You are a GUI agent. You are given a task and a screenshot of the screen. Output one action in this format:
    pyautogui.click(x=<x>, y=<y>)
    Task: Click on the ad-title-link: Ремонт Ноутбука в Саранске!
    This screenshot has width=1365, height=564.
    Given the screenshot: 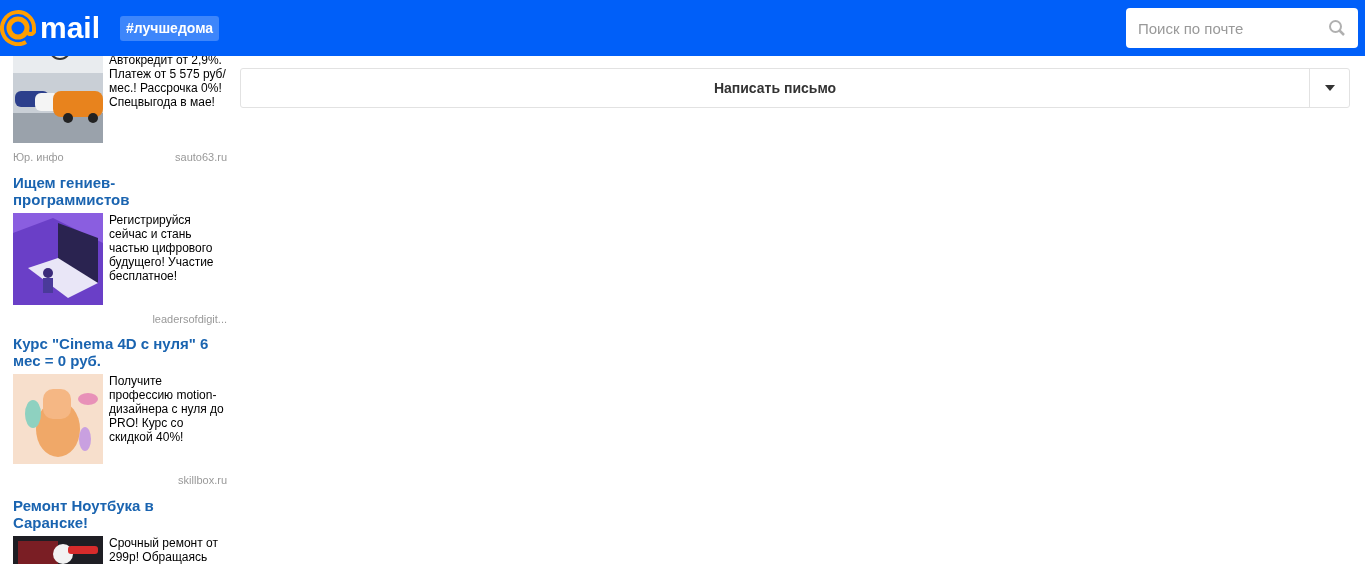 What is the action you would take?
    pyautogui.click(x=115, y=513)
    